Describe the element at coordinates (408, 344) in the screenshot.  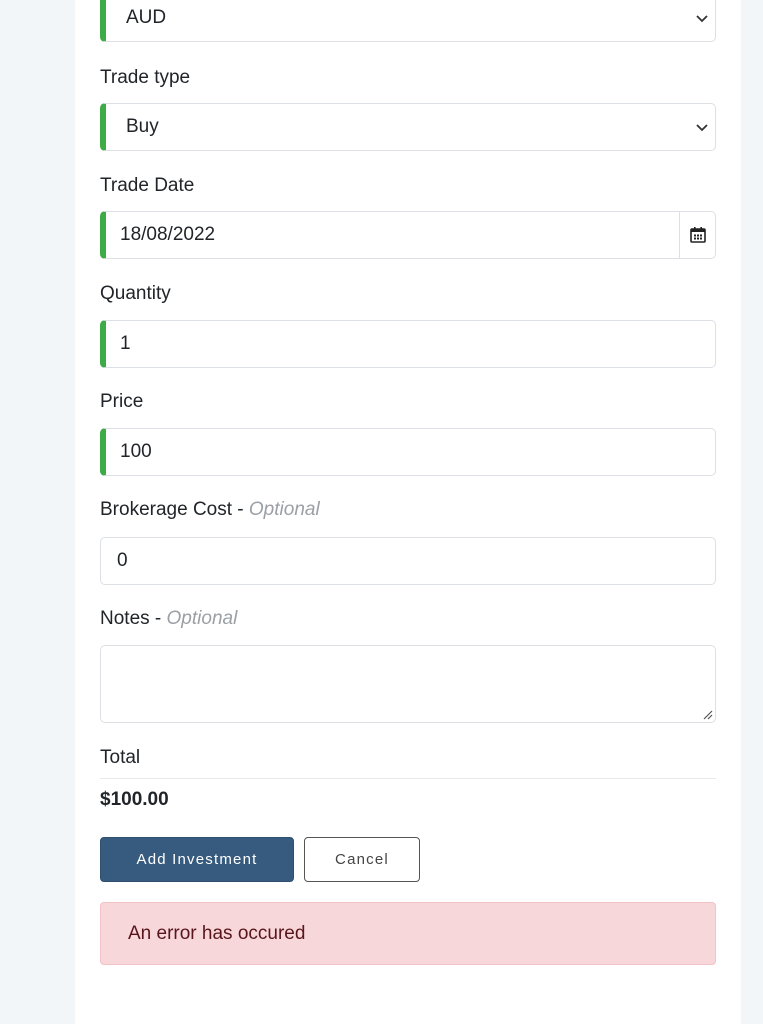
I see `quantity-input: 1` at that location.